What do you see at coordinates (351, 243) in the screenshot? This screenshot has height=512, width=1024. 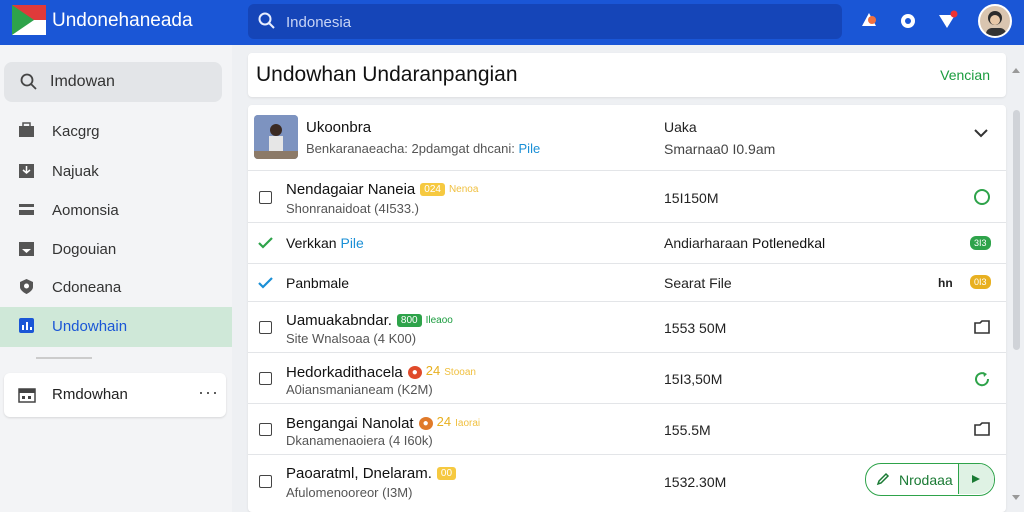 I see `row-title-link: Pile` at bounding box center [351, 243].